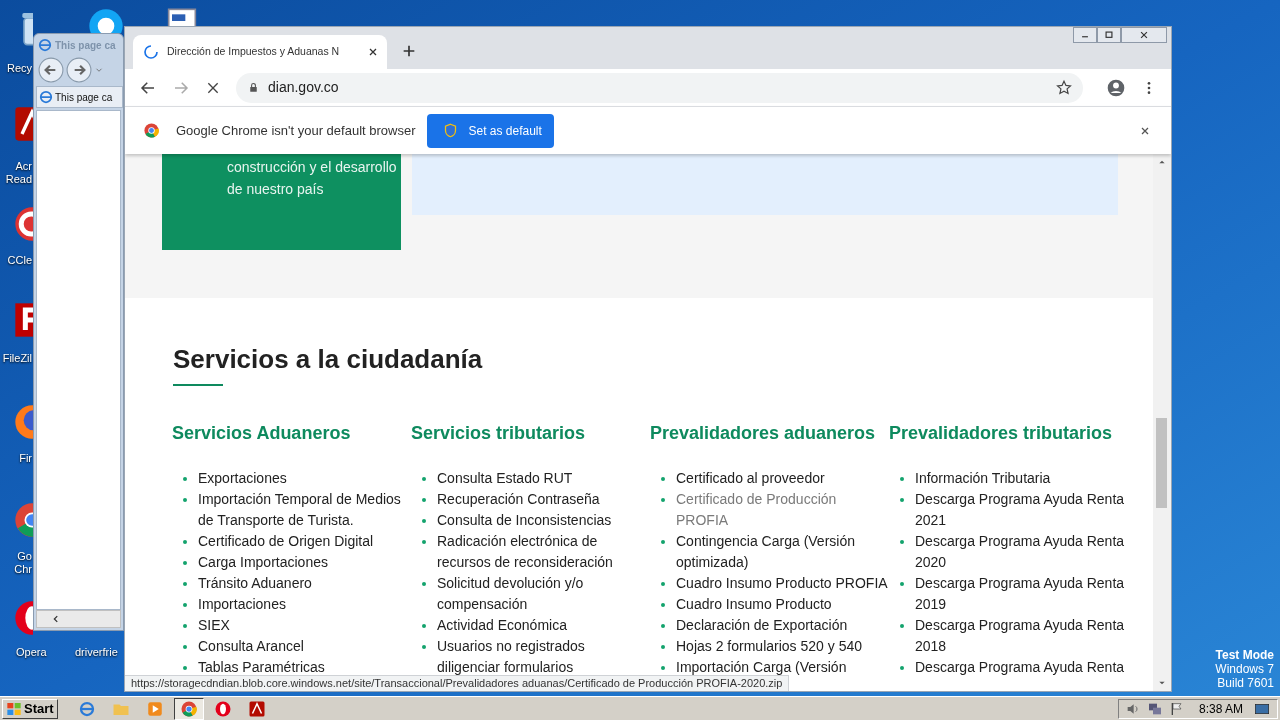 The image size is (1280, 720). What do you see at coordinates (51, 70) in the screenshot?
I see `back-button` at bounding box center [51, 70].